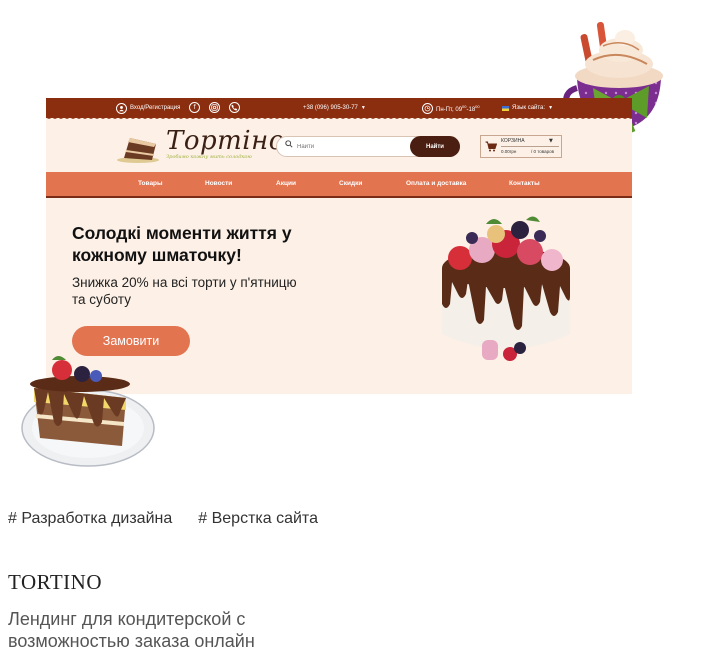  I want to click on project-tags: # Разработка дизайна # Верстка сайта, so click(163, 519).